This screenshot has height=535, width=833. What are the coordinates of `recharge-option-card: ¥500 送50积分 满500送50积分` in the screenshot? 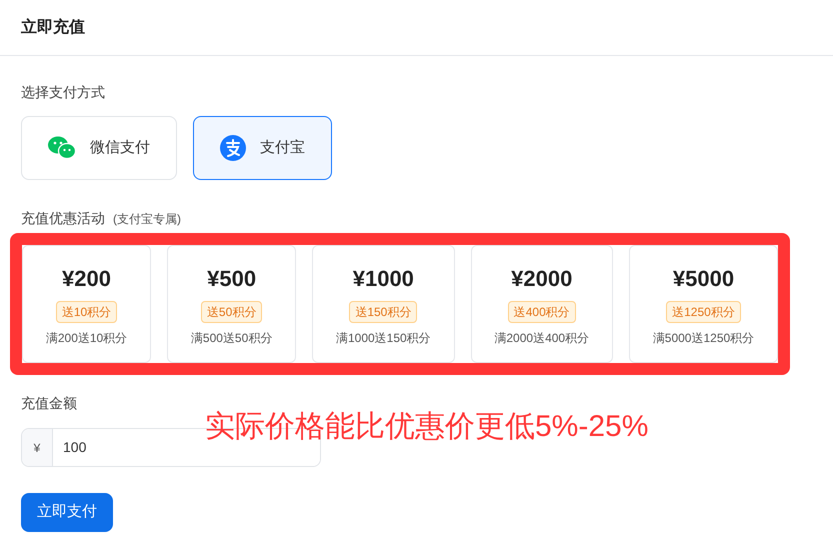 It's located at (231, 304).